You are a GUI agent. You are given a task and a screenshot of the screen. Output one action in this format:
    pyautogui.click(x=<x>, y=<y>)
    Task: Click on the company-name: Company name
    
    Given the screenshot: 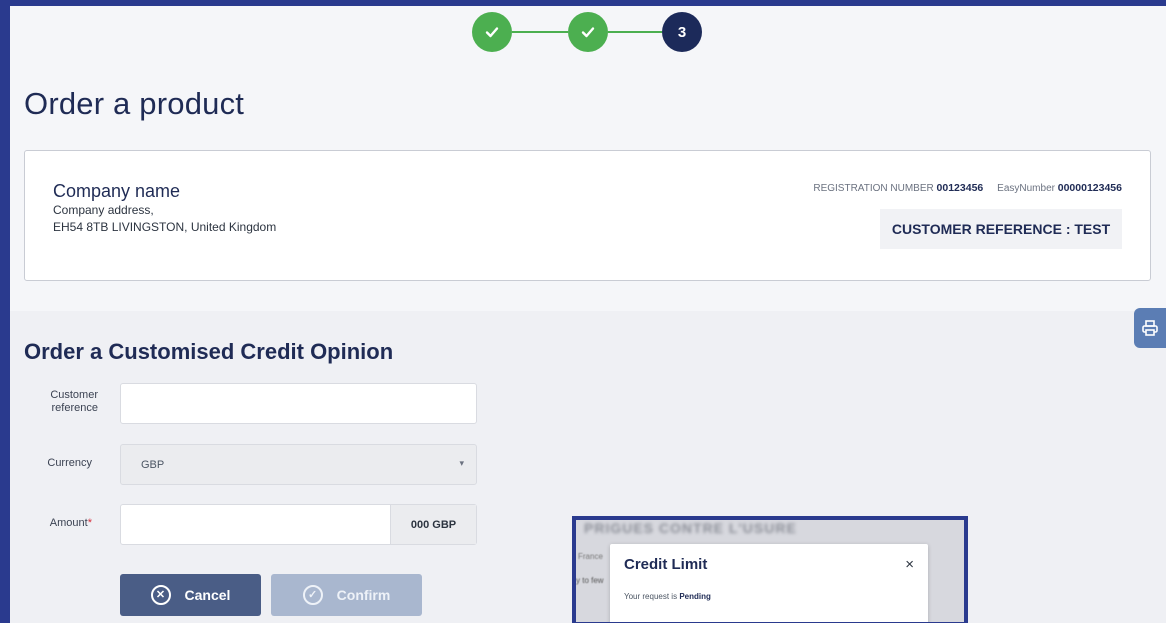 What is the action you would take?
    pyautogui.click(x=117, y=191)
    